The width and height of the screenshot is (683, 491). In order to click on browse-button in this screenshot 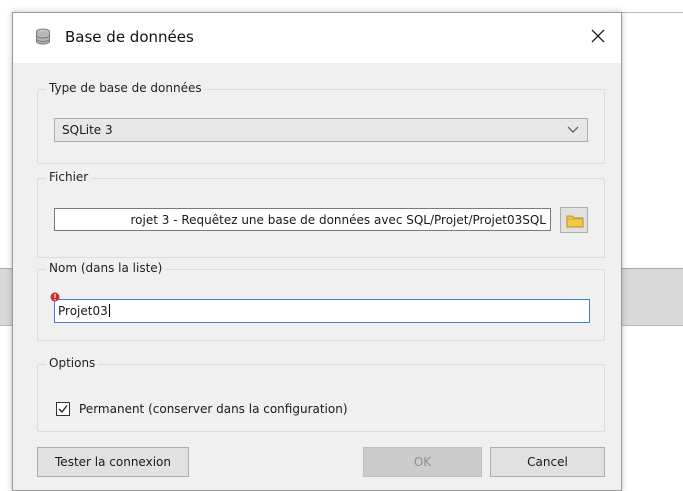, I will do `click(574, 220)`.